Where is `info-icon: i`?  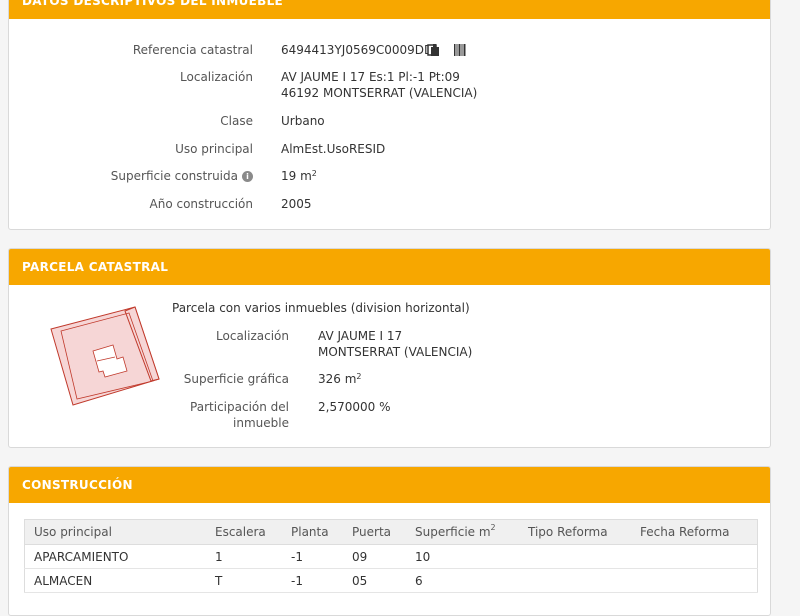 info-icon: i is located at coordinates (247, 176).